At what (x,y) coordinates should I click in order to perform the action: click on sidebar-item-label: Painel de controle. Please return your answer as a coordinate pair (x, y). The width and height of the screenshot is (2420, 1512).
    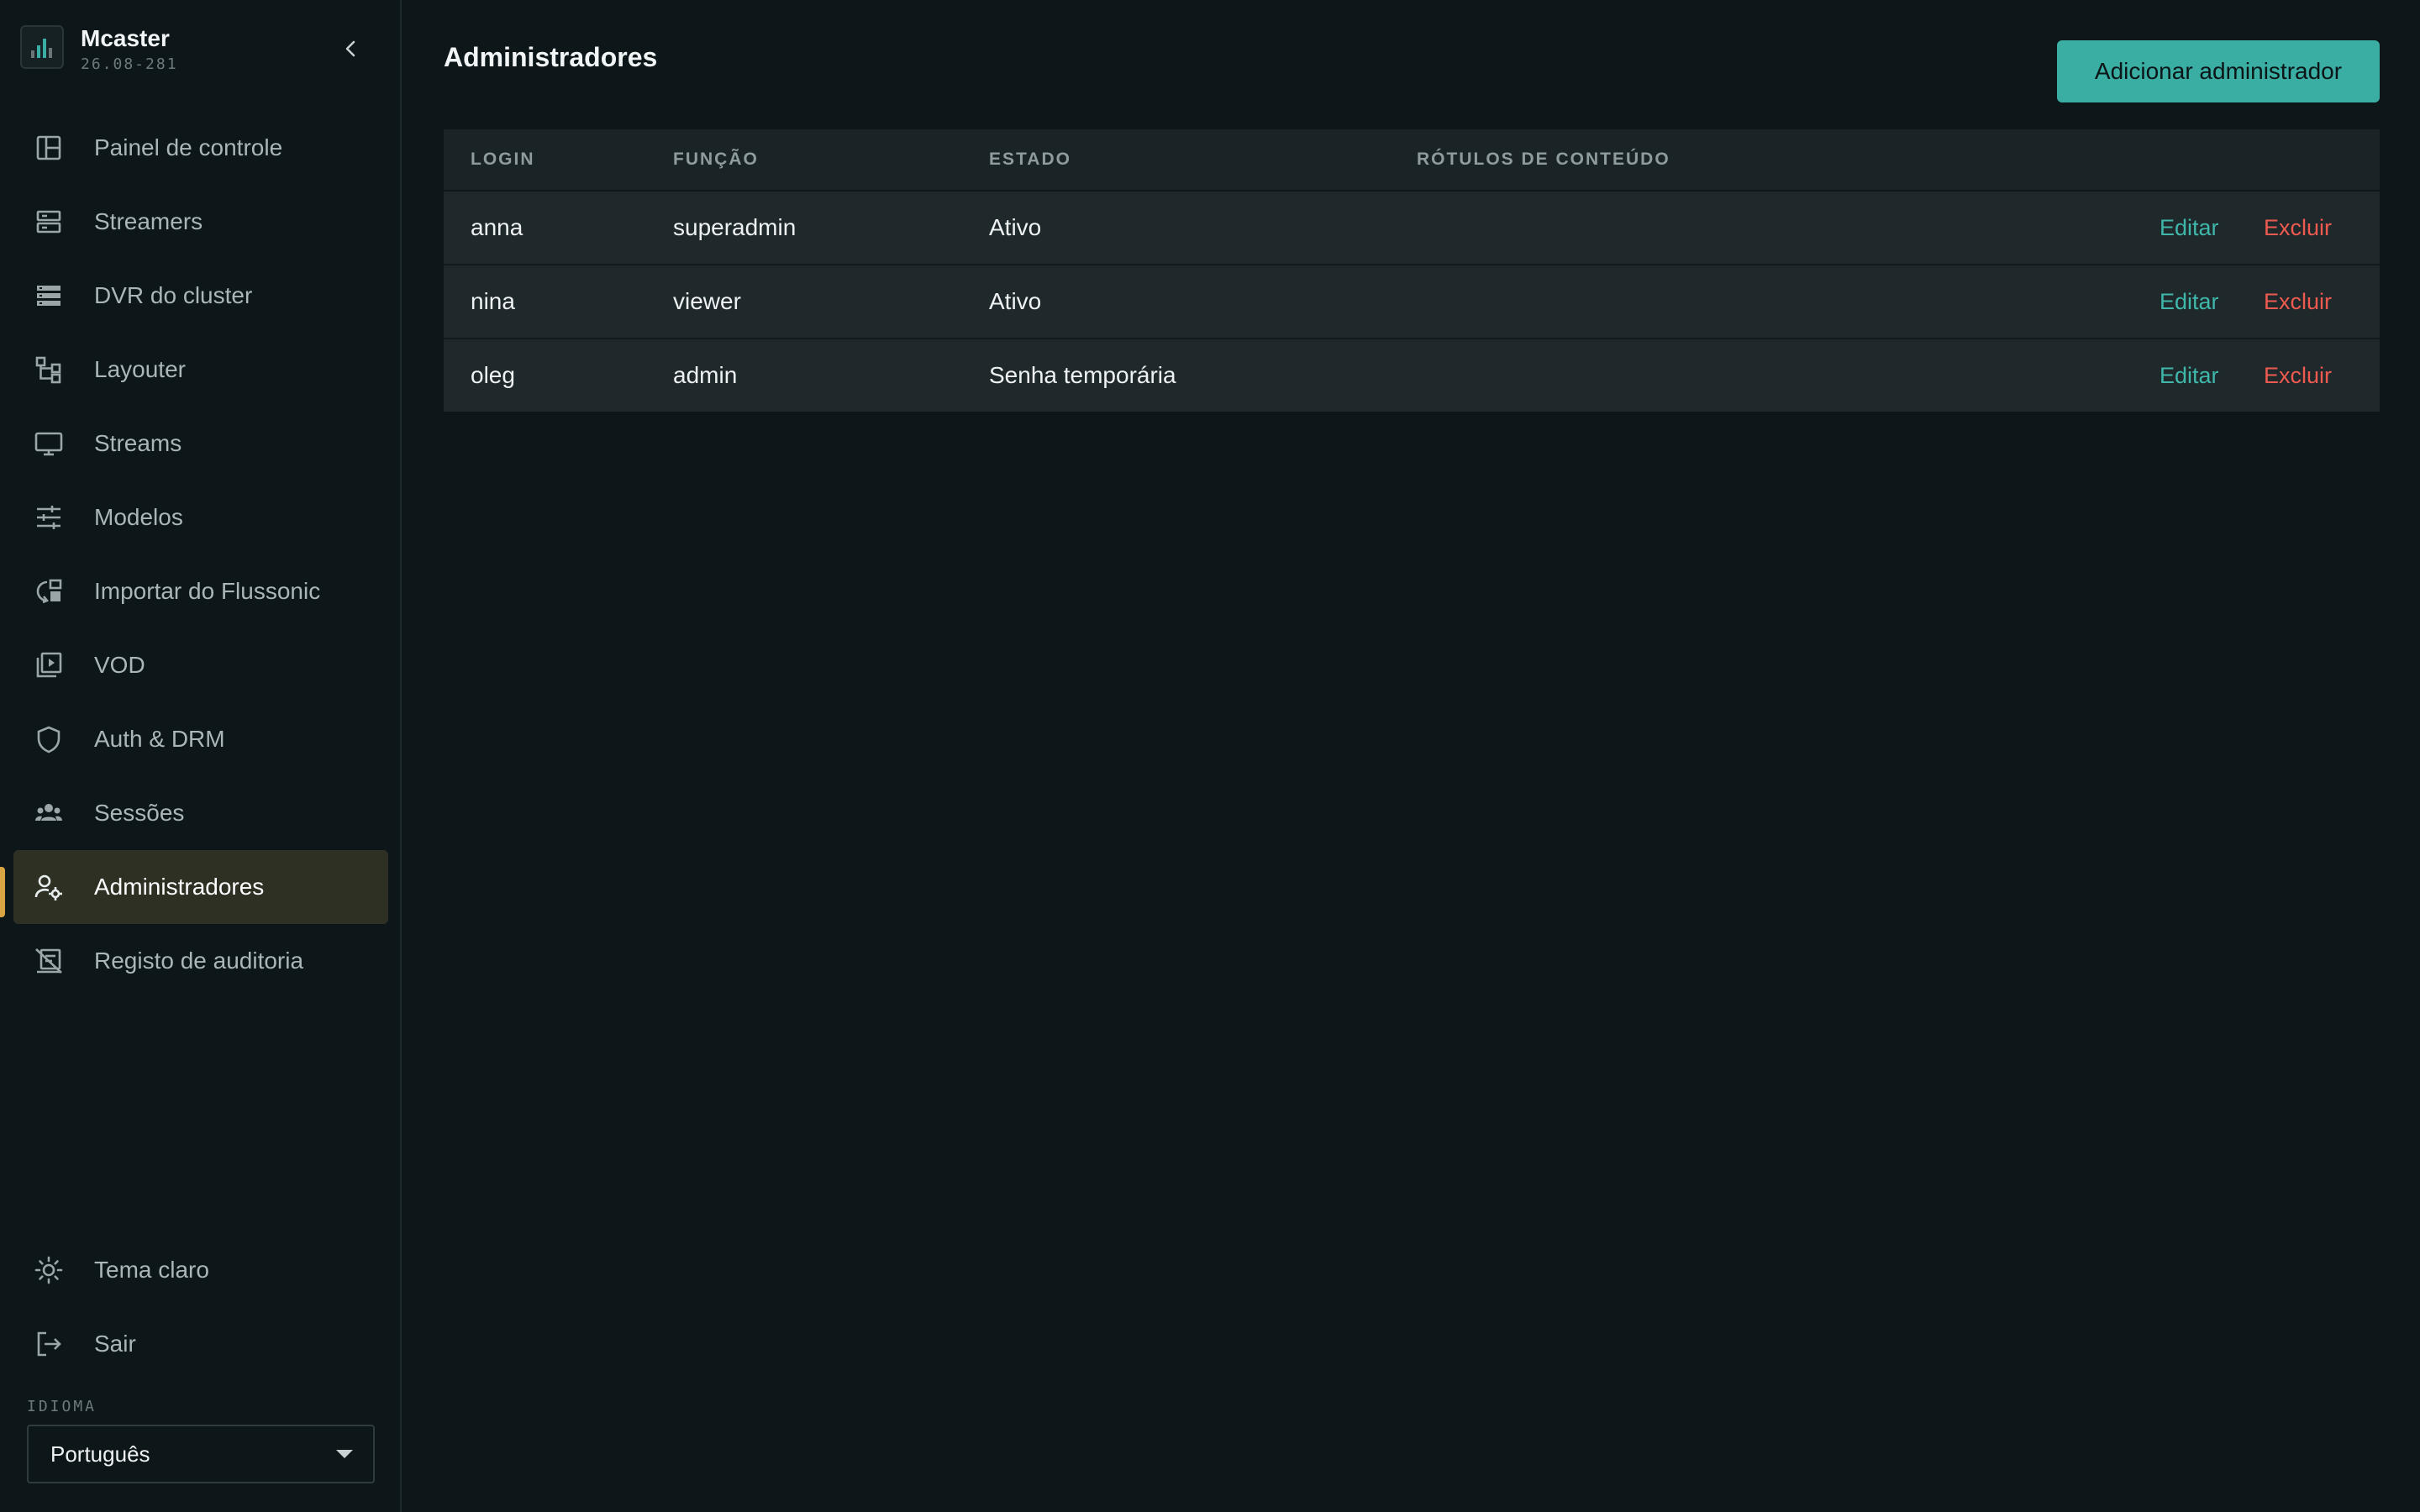
    Looking at the image, I should click on (188, 147).